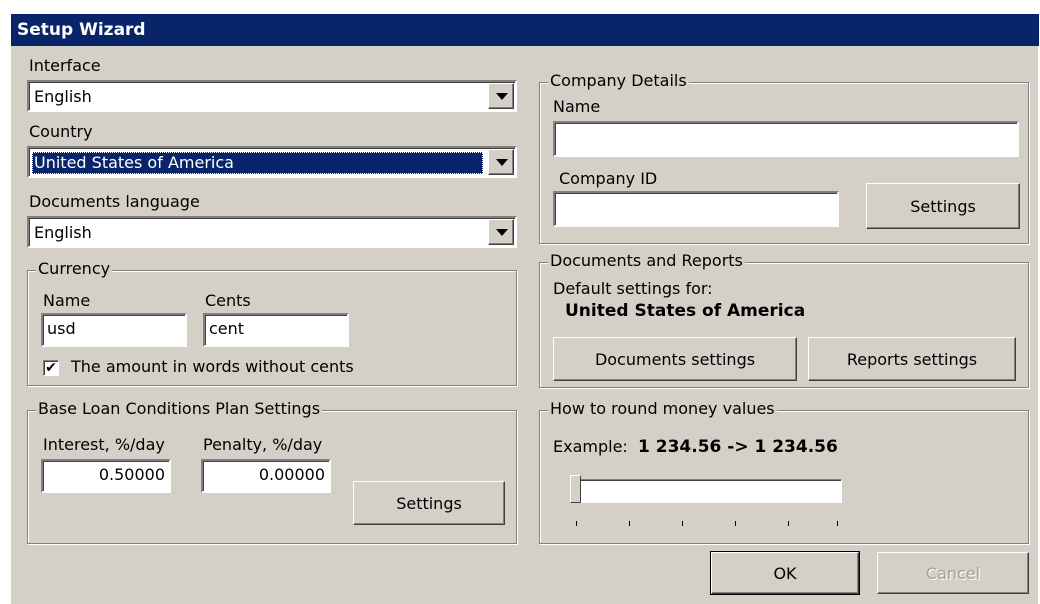 This screenshot has width=1040, height=604. I want to click on currency-cents-label: Cents, so click(228, 300).